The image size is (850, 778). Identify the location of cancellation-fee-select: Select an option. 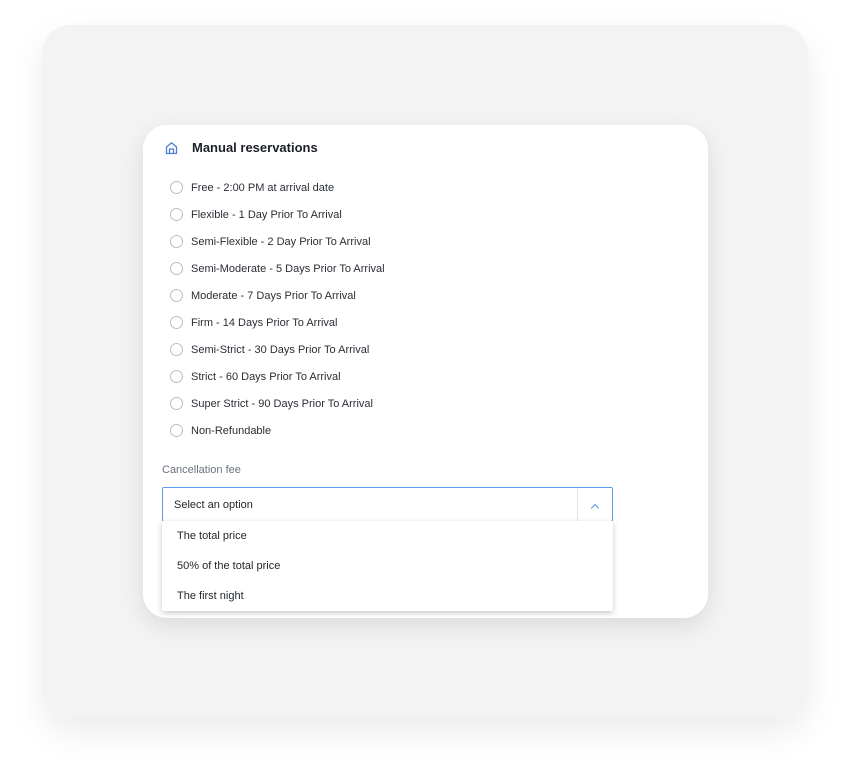
(387, 504).